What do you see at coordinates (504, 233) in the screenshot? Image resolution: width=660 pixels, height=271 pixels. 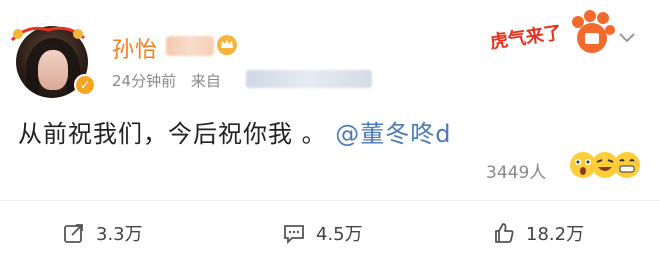 I see `thumbs-up-icon` at bounding box center [504, 233].